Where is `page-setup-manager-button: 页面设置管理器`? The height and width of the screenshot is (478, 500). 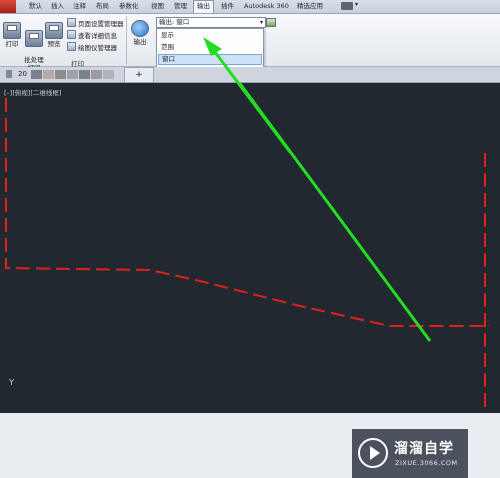
page-setup-manager-button: 页面设置管理器 is located at coordinates (95, 23).